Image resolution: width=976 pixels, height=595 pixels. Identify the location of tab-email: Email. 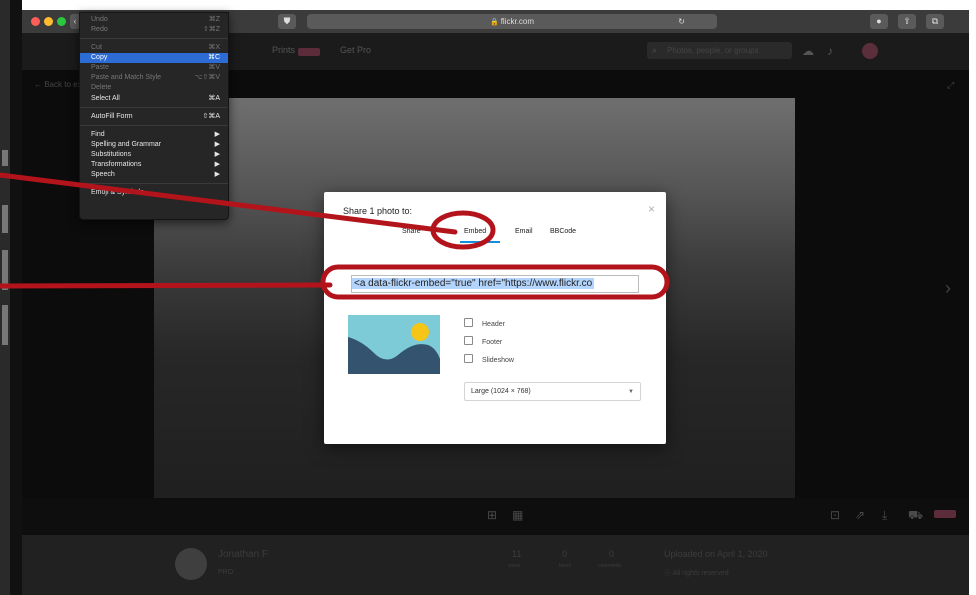
(524, 231).